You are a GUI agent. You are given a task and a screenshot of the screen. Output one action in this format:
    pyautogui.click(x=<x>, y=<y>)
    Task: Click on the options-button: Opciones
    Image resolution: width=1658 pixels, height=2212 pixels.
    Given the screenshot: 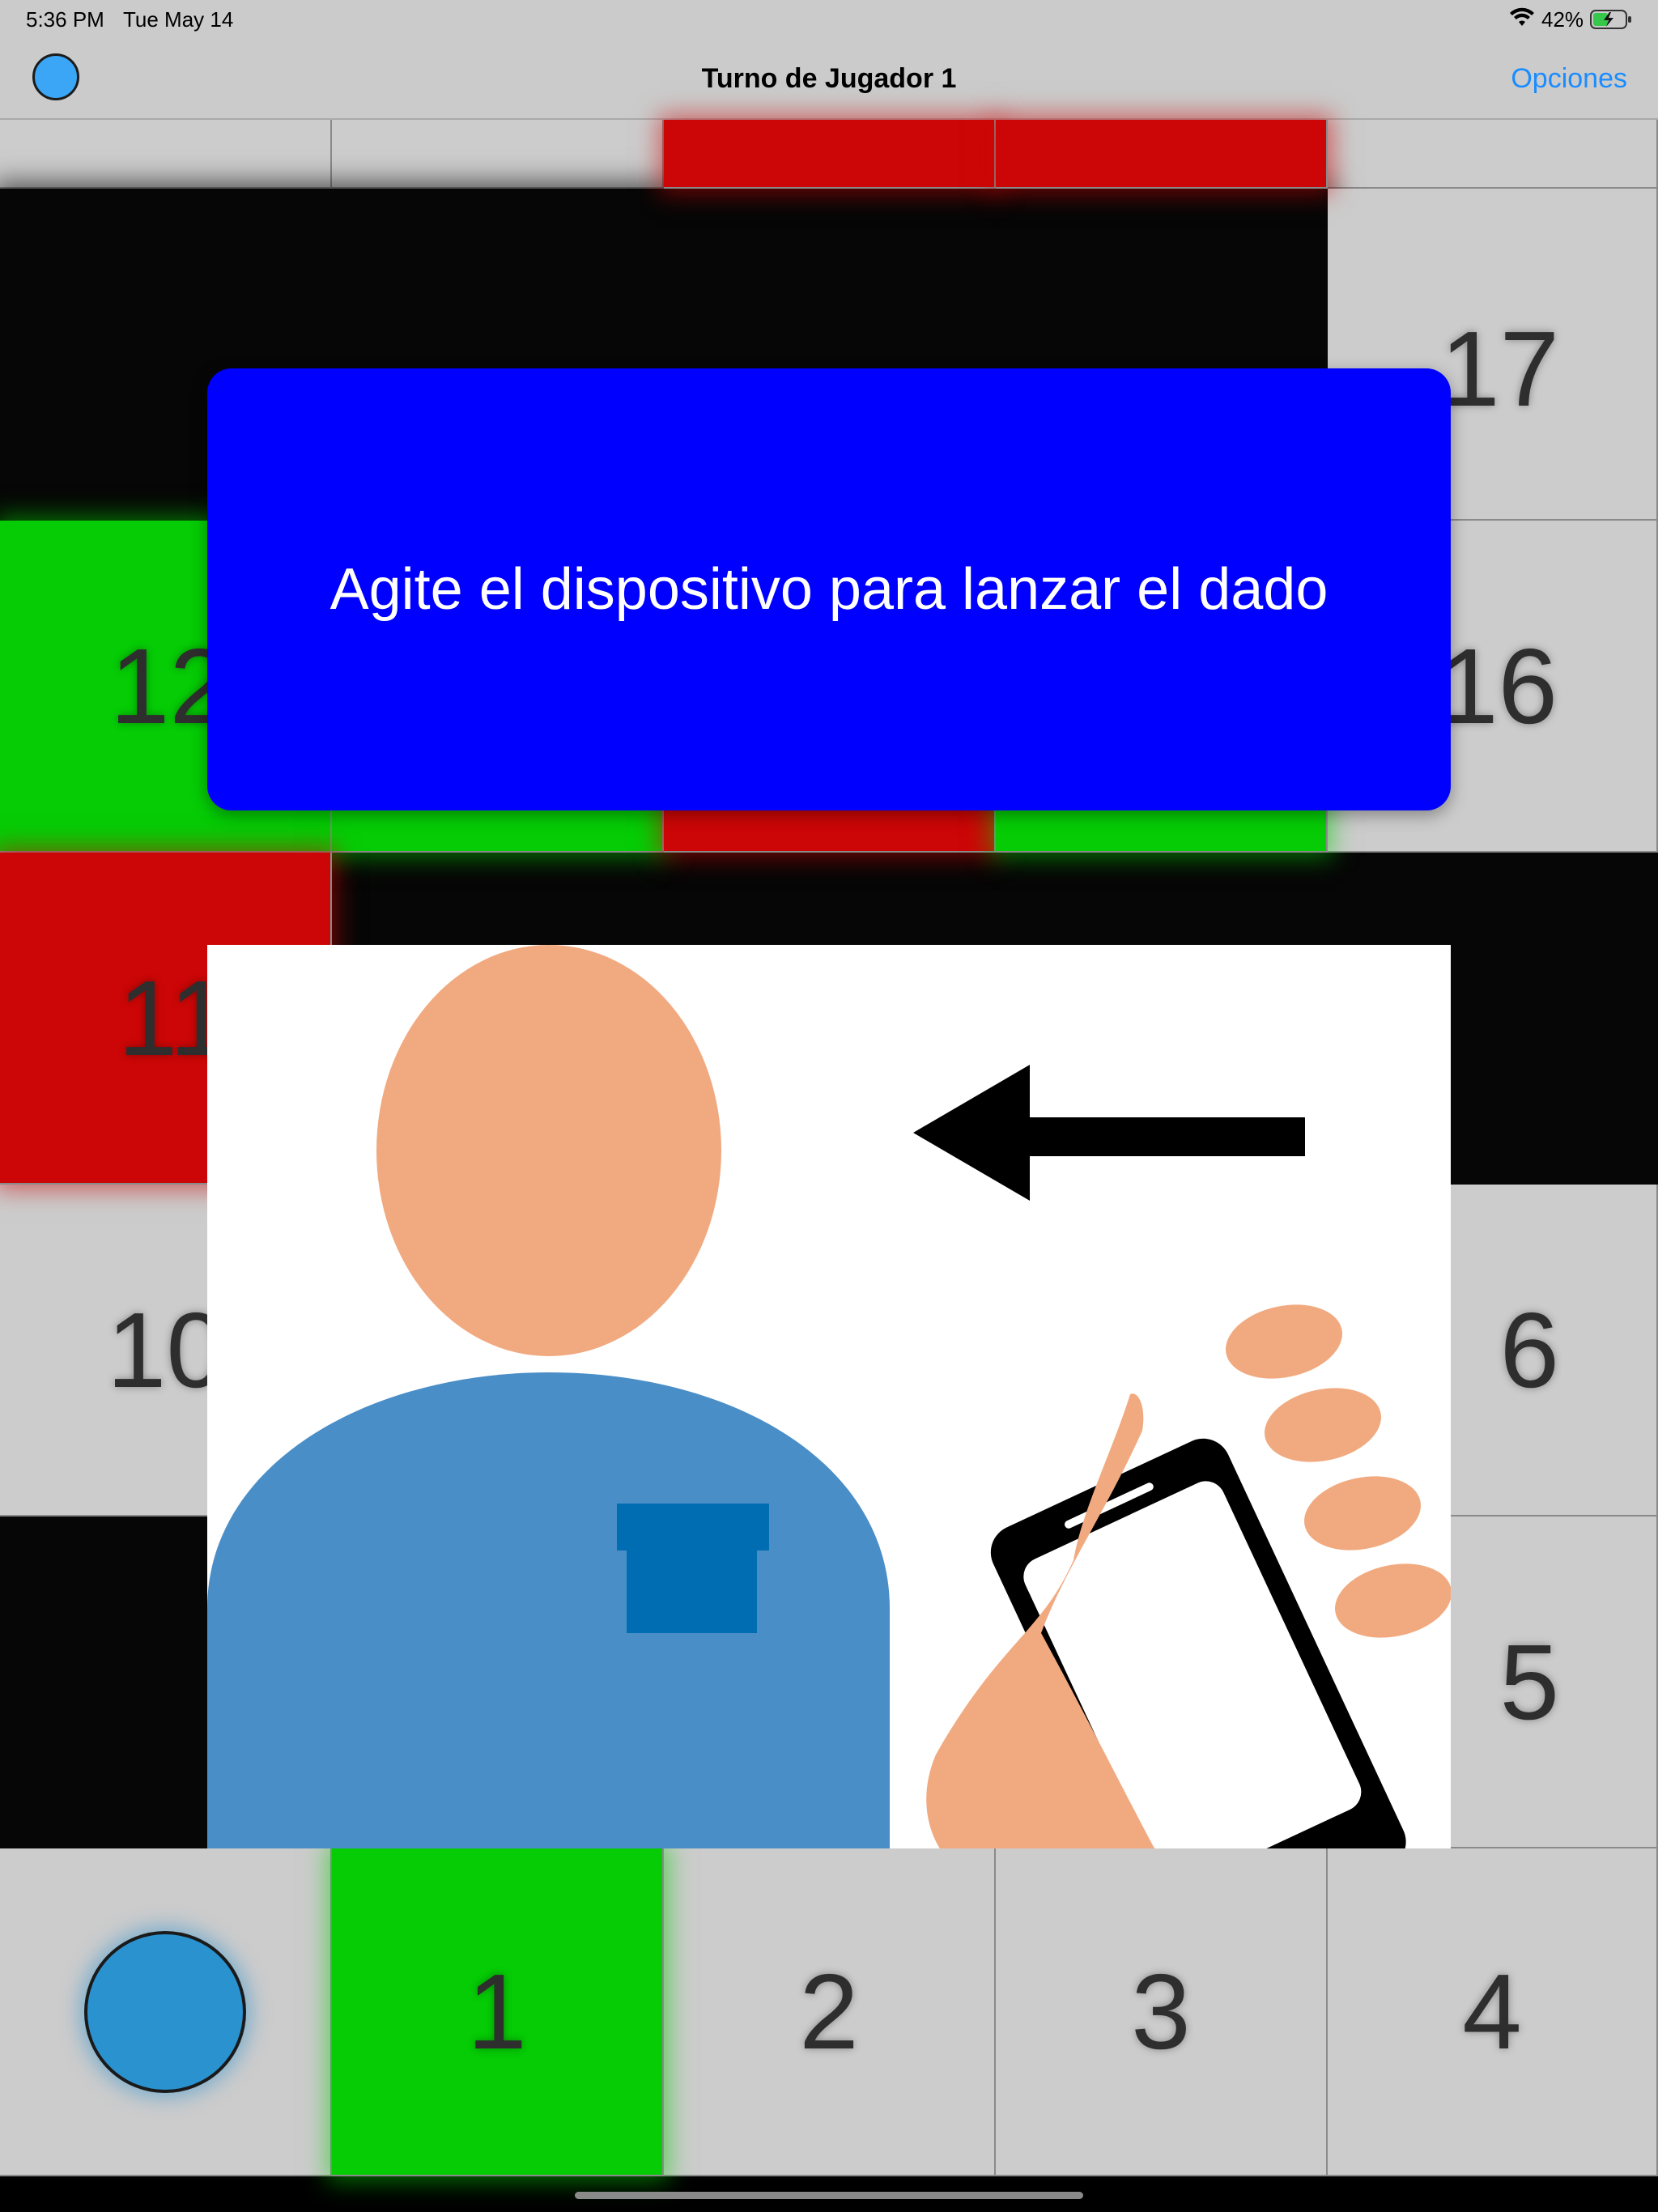 What is the action you would take?
    pyautogui.click(x=1569, y=79)
    